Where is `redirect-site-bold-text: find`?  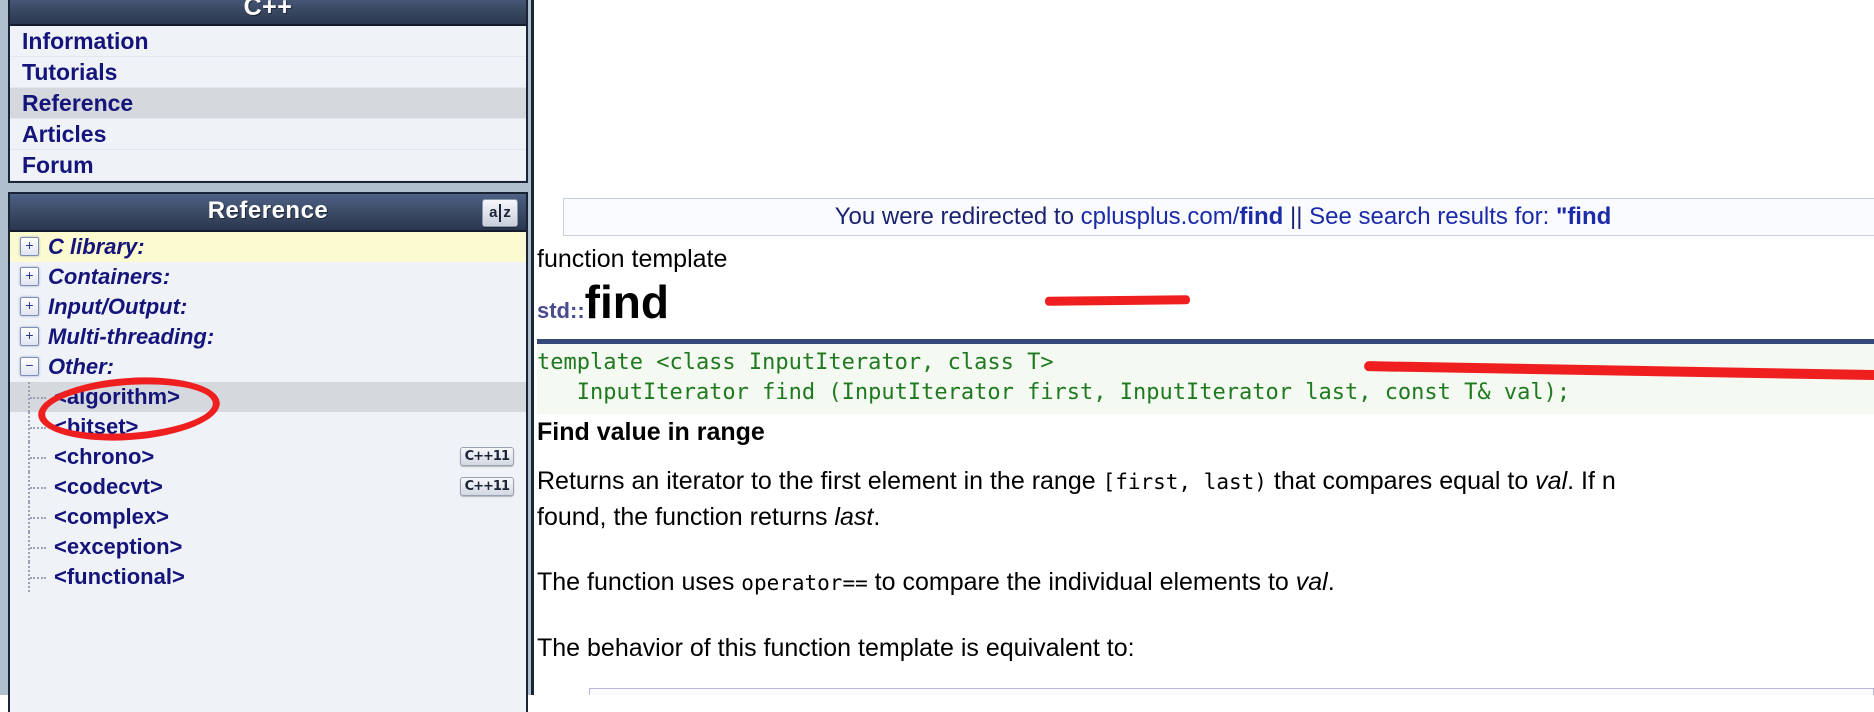 redirect-site-bold-text: find is located at coordinates (1261, 216).